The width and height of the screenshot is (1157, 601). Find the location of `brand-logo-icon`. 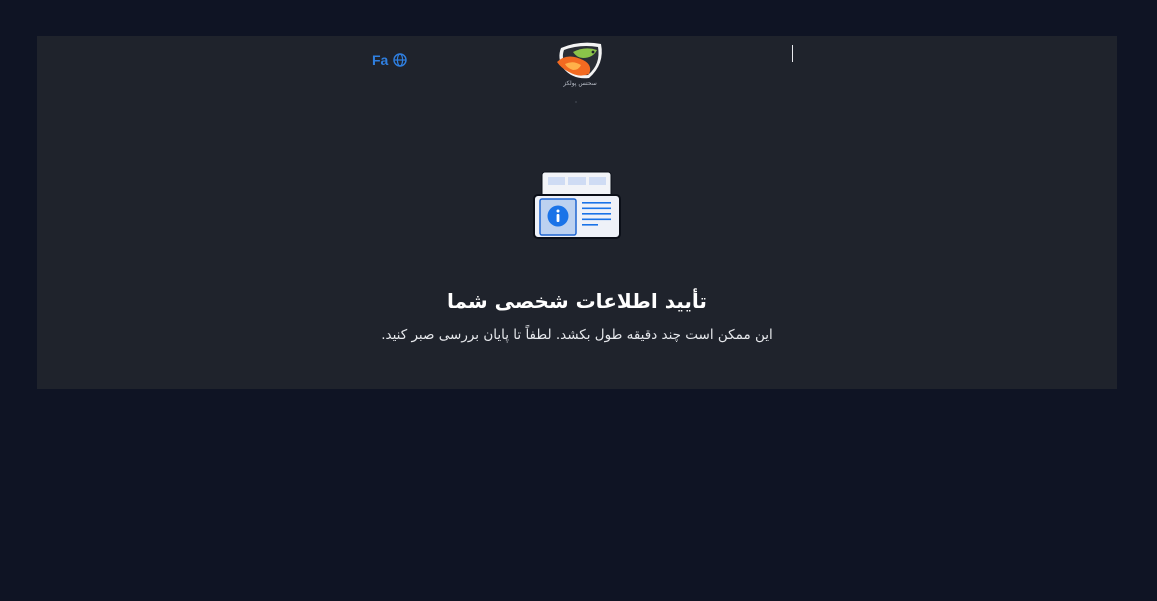

brand-logo-icon is located at coordinates (580, 60).